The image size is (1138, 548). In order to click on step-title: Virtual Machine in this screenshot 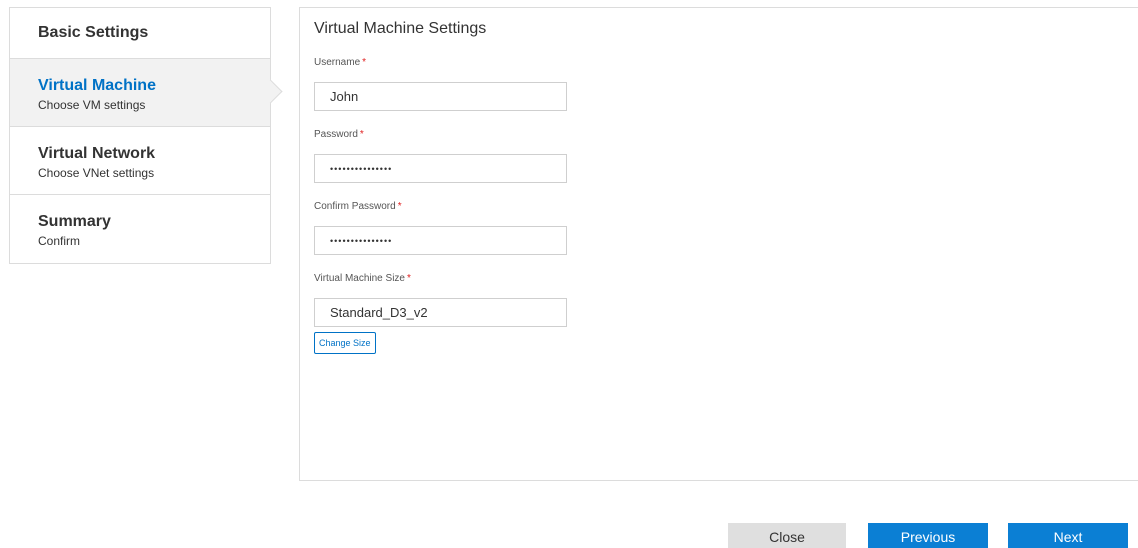, I will do `click(97, 85)`.